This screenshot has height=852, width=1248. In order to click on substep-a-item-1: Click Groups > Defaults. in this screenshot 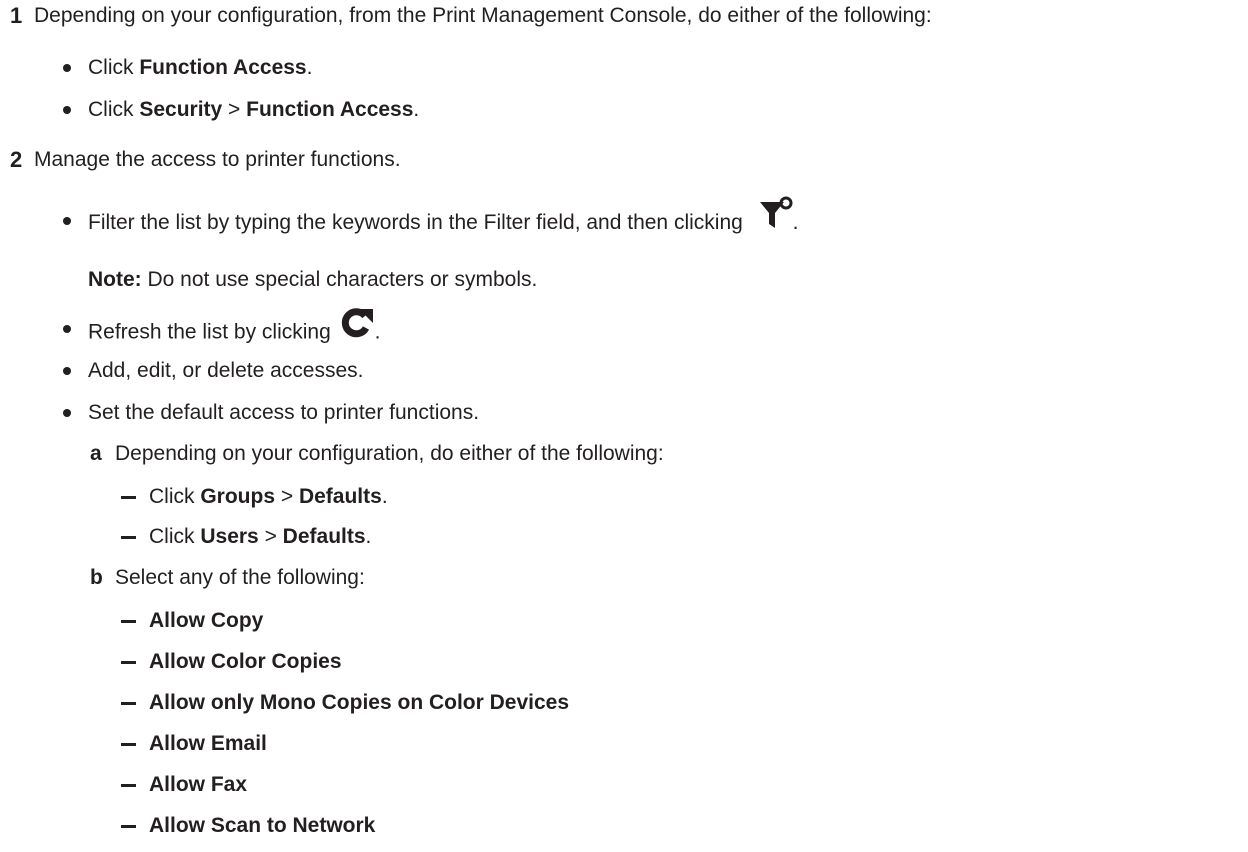, I will do `click(268, 496)`.